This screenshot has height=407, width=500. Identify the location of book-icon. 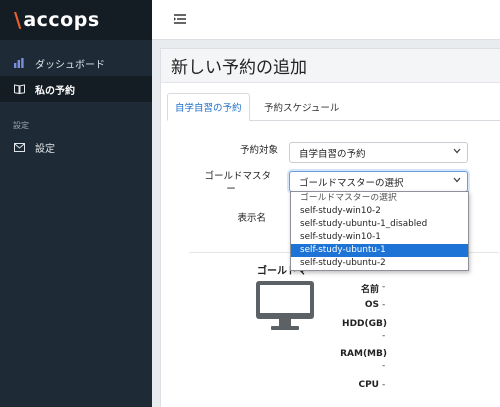
(19, 89).